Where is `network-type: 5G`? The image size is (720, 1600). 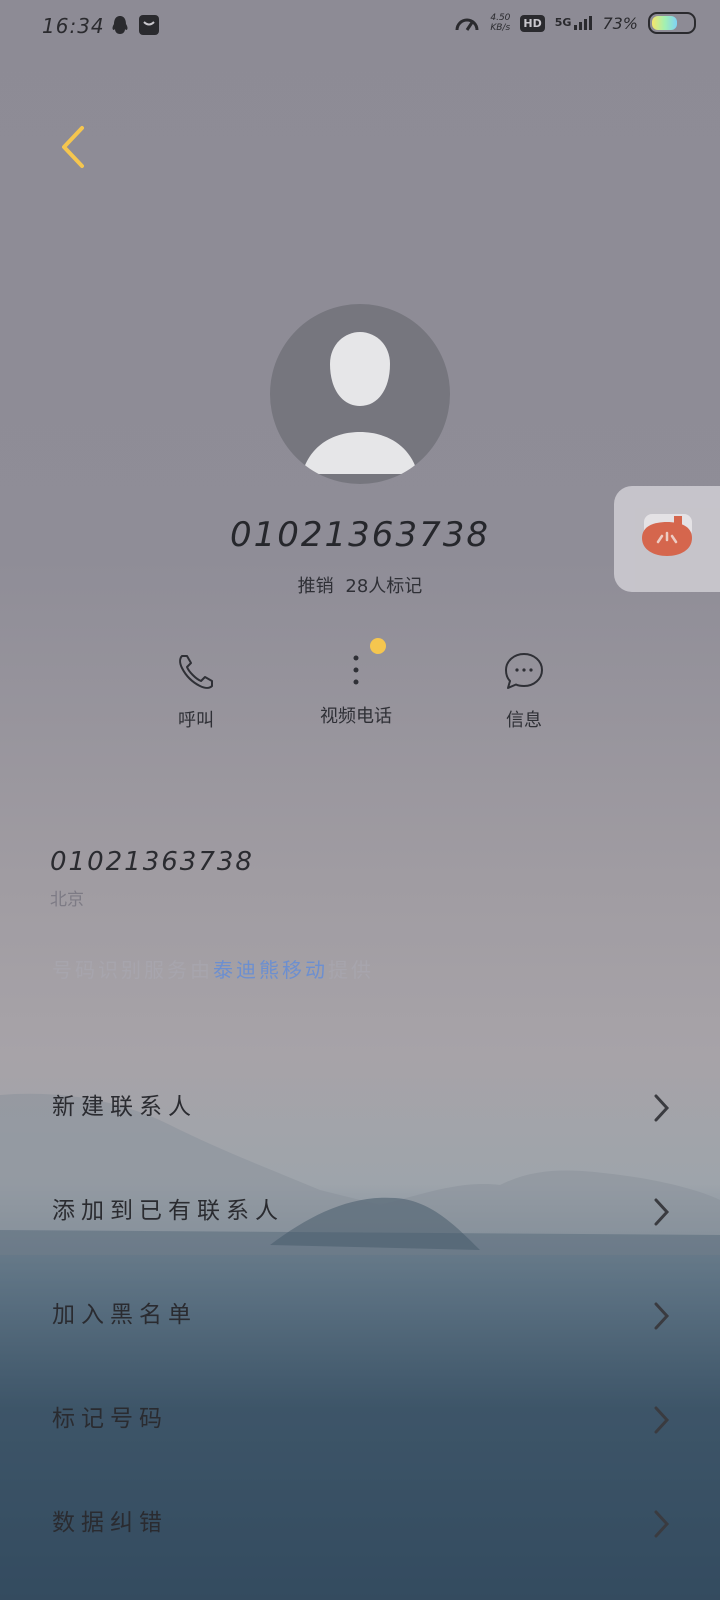 network-type: 5G is located at coordinates (563, 22).